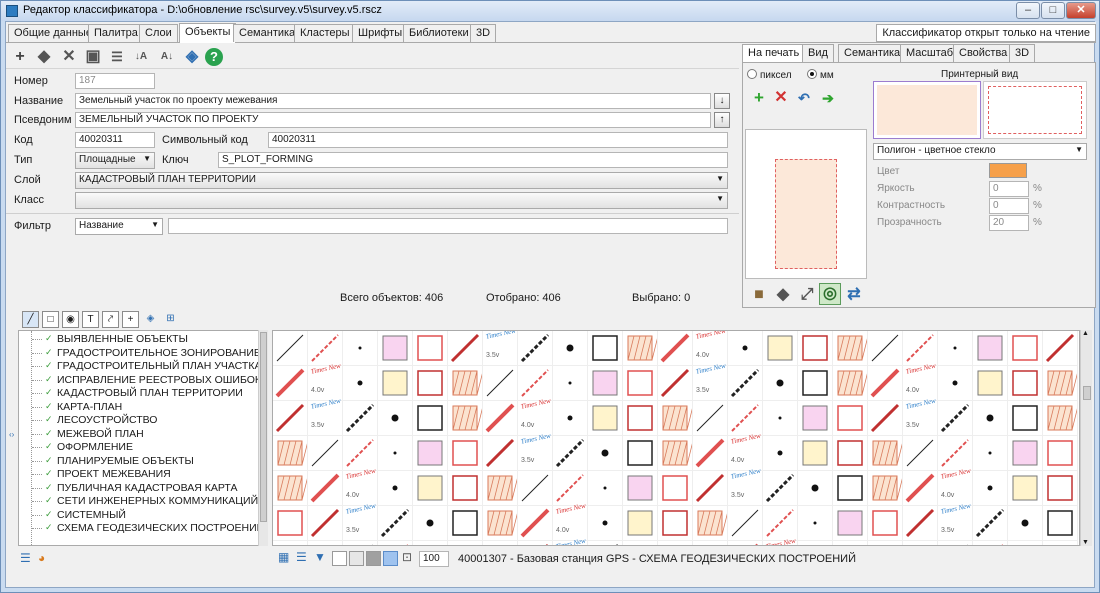 This screenshot has height=593, width=1100. I want to click on tree-item: СХЕМА ГЕОДЕЗИЧЕСКИХ ПОСТРОЕНИЙ, so click(141, 529).